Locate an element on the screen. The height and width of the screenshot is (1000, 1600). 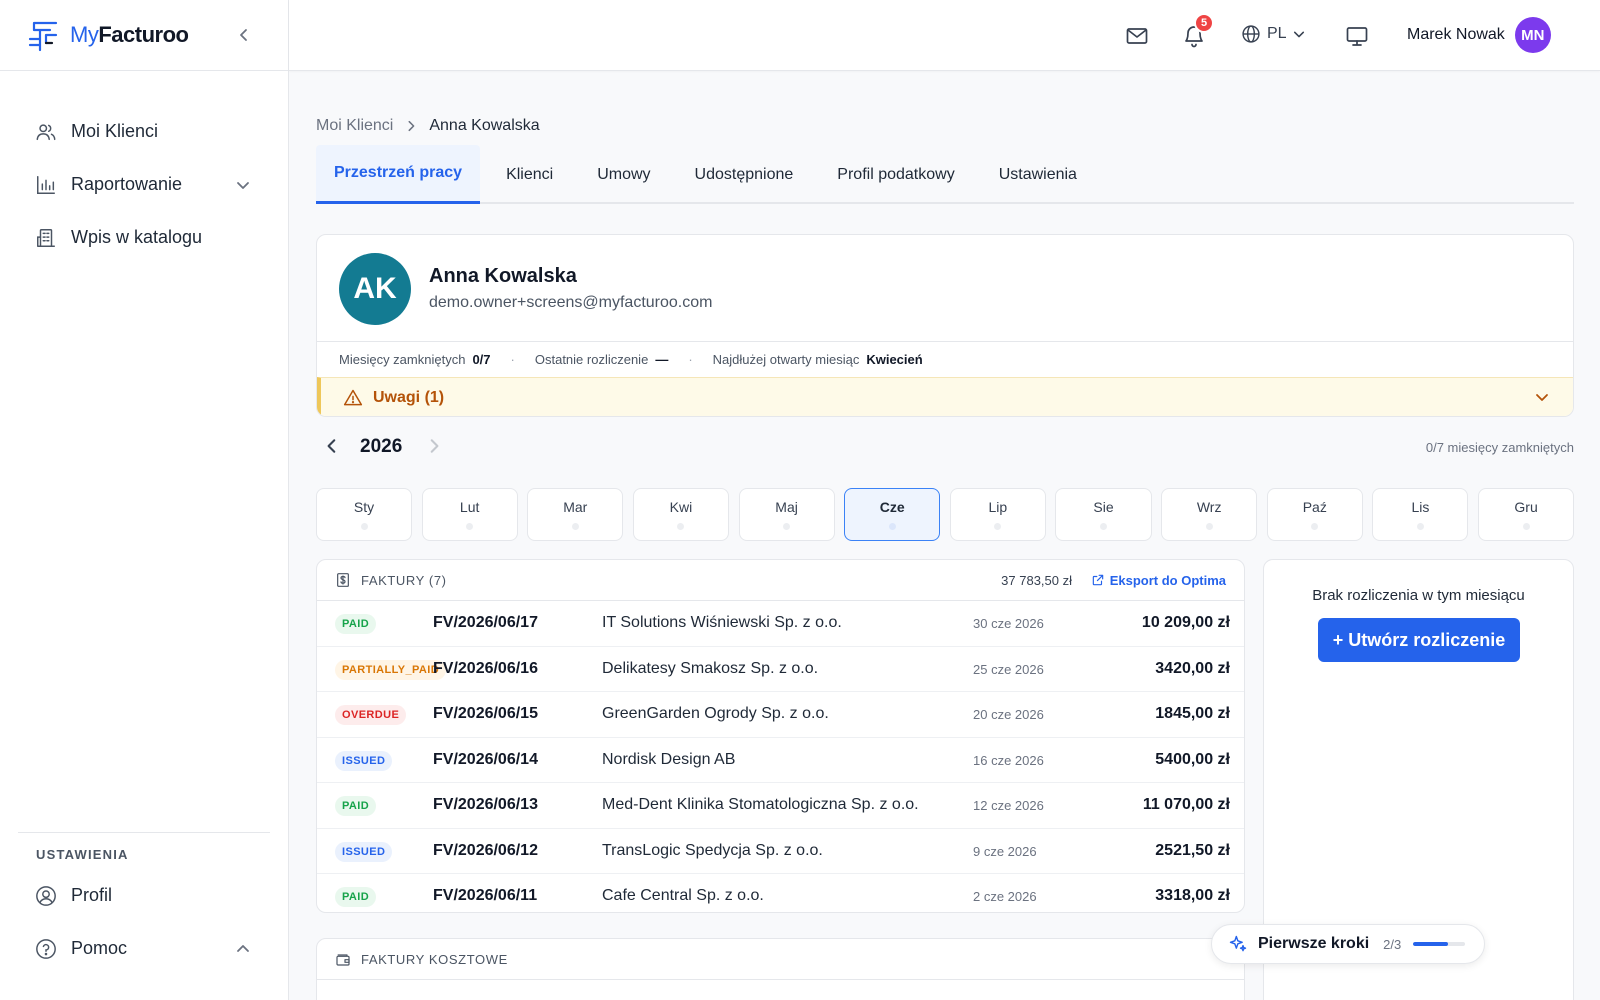
logo-mark-icon is located at coordinates (43, 36).